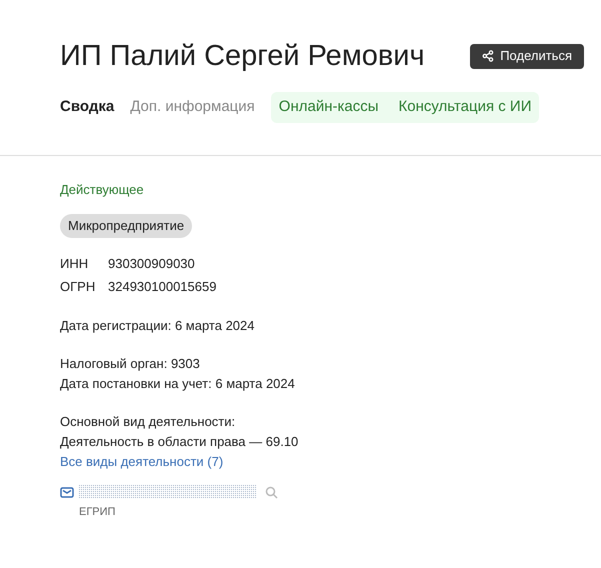 The height and width of the screenshot is (568, 601). Describe the element at coordinates (180, 442) in the screenshot. I see `main-activity: Деятельность в области права — 69.10` at that location.